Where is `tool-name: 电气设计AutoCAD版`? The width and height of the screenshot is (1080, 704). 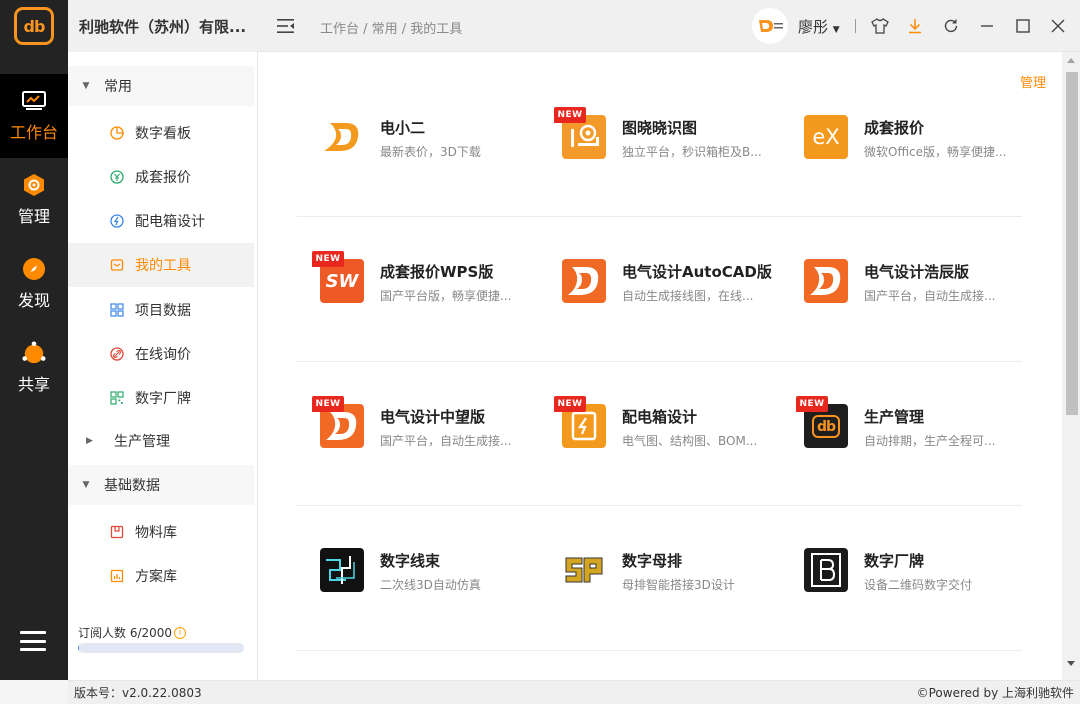 tool-name: 电气设计AutoCAD版 is located at coordinates (697, 272).